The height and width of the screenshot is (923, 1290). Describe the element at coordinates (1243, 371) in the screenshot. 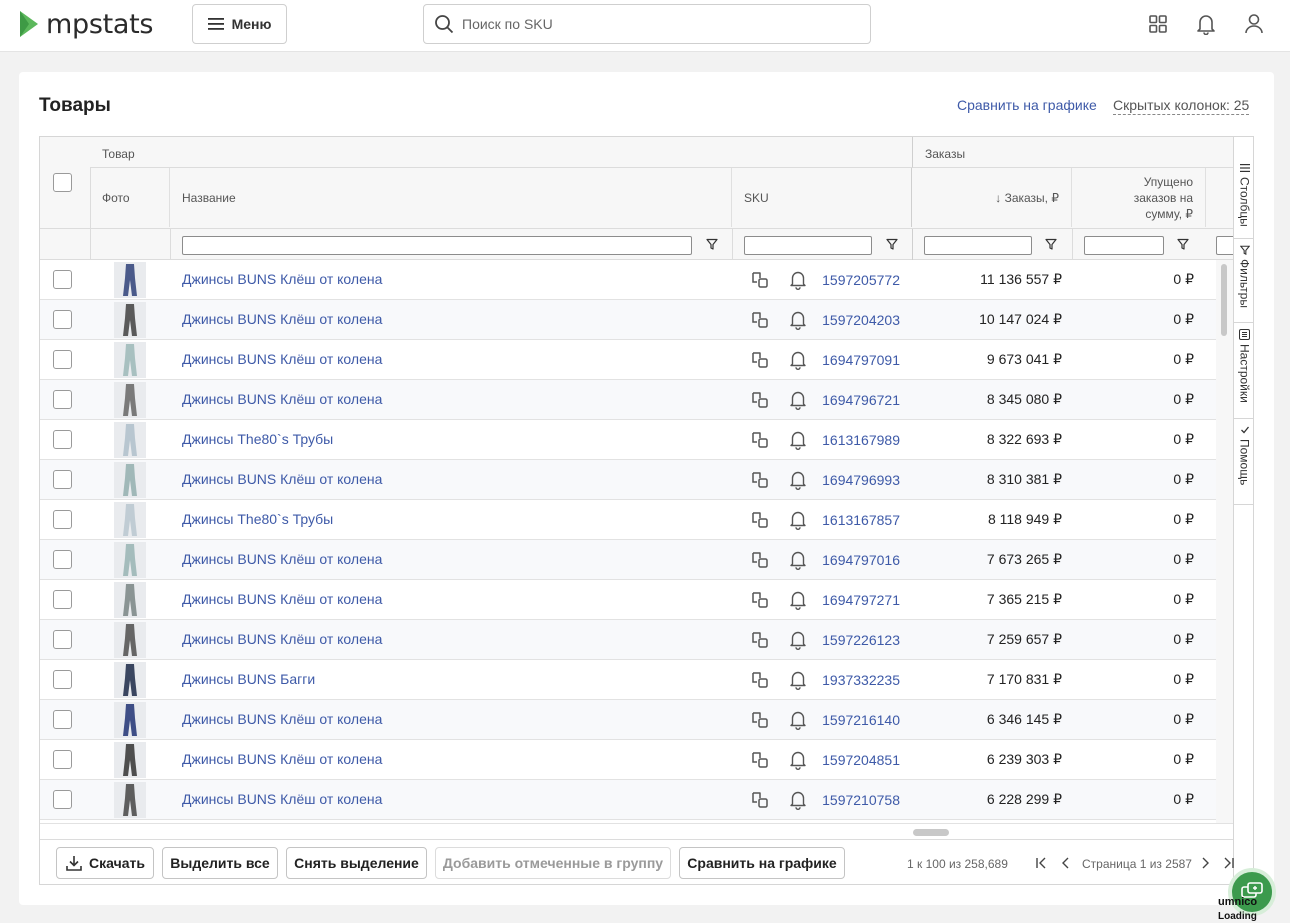

I see `tab-settings: Настройки` at that location.